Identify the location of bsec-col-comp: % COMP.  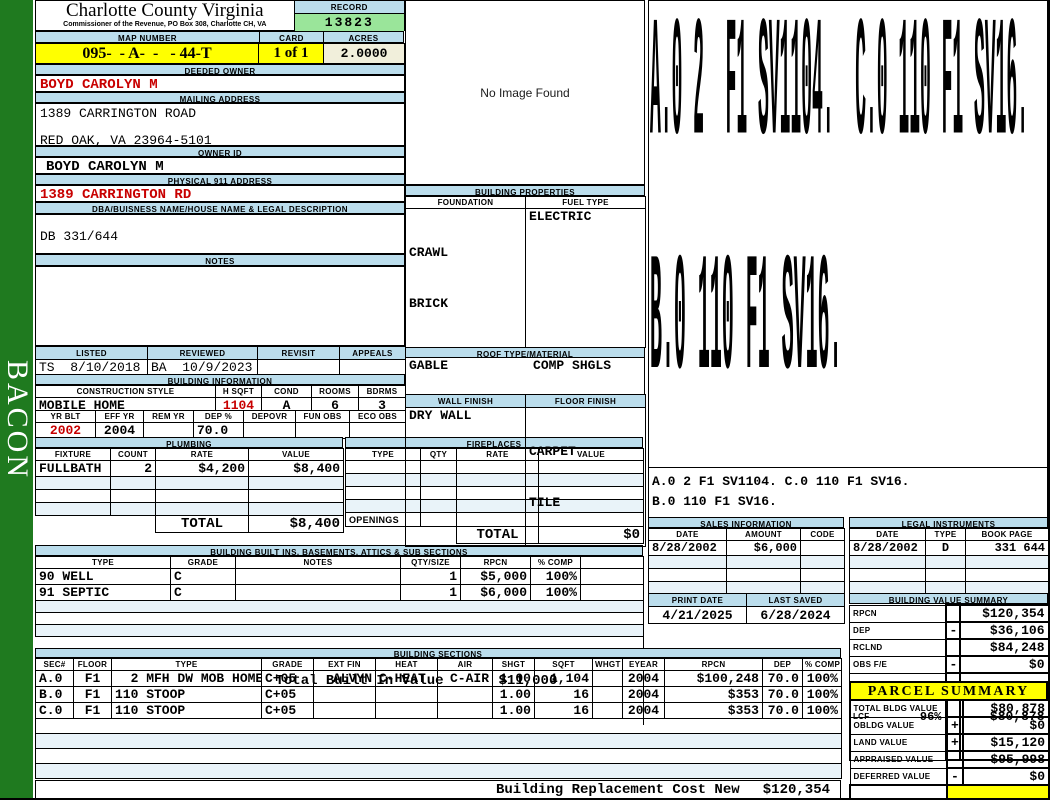
(822, 664).